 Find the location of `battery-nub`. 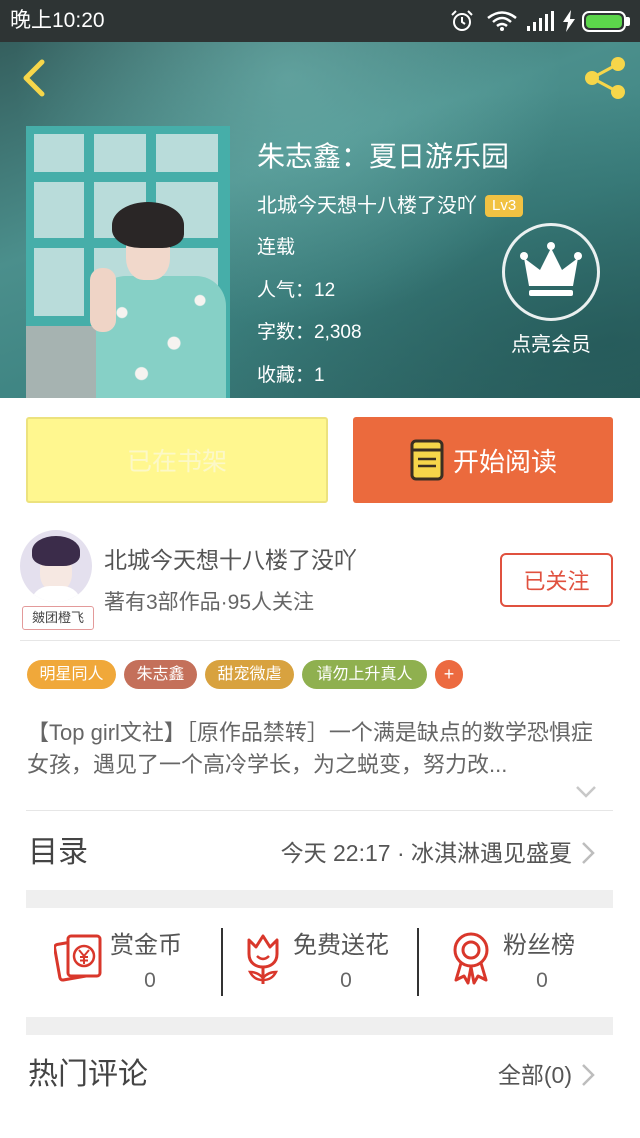

battery-nub is located at coordinates (628, 21).